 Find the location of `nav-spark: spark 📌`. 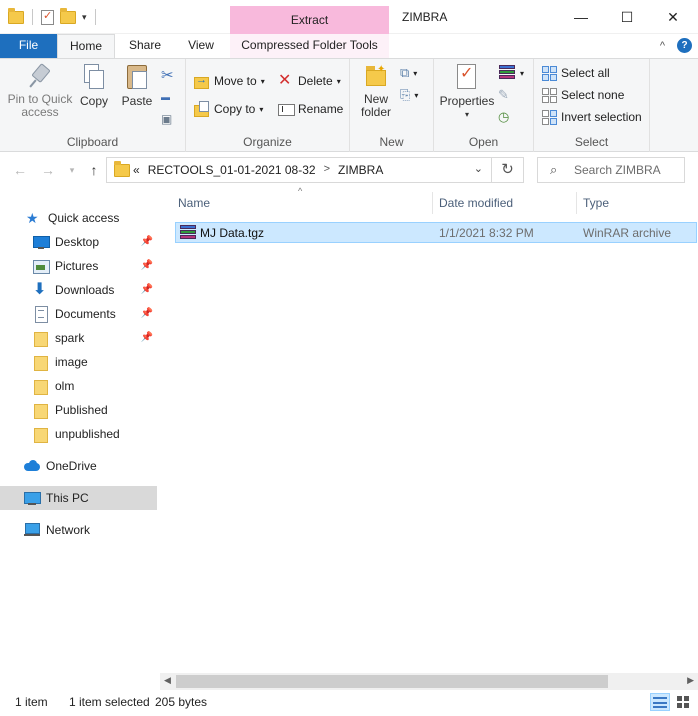

nav-spark: spark 📌 is located at coordinates (78, 338).